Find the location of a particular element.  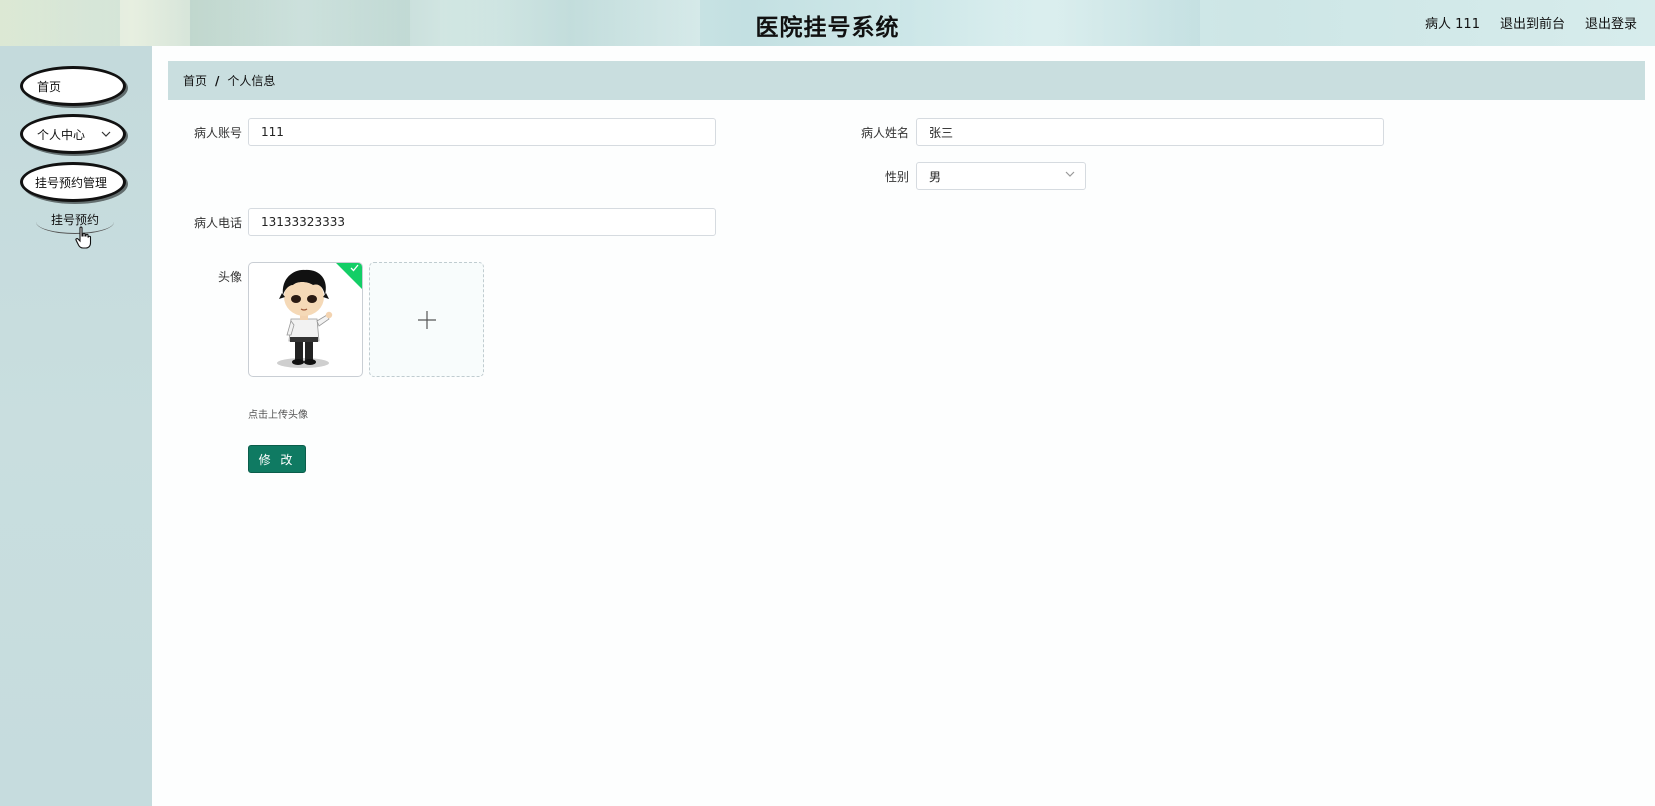

avatar-upload-button is located at coordinates (426, 319).